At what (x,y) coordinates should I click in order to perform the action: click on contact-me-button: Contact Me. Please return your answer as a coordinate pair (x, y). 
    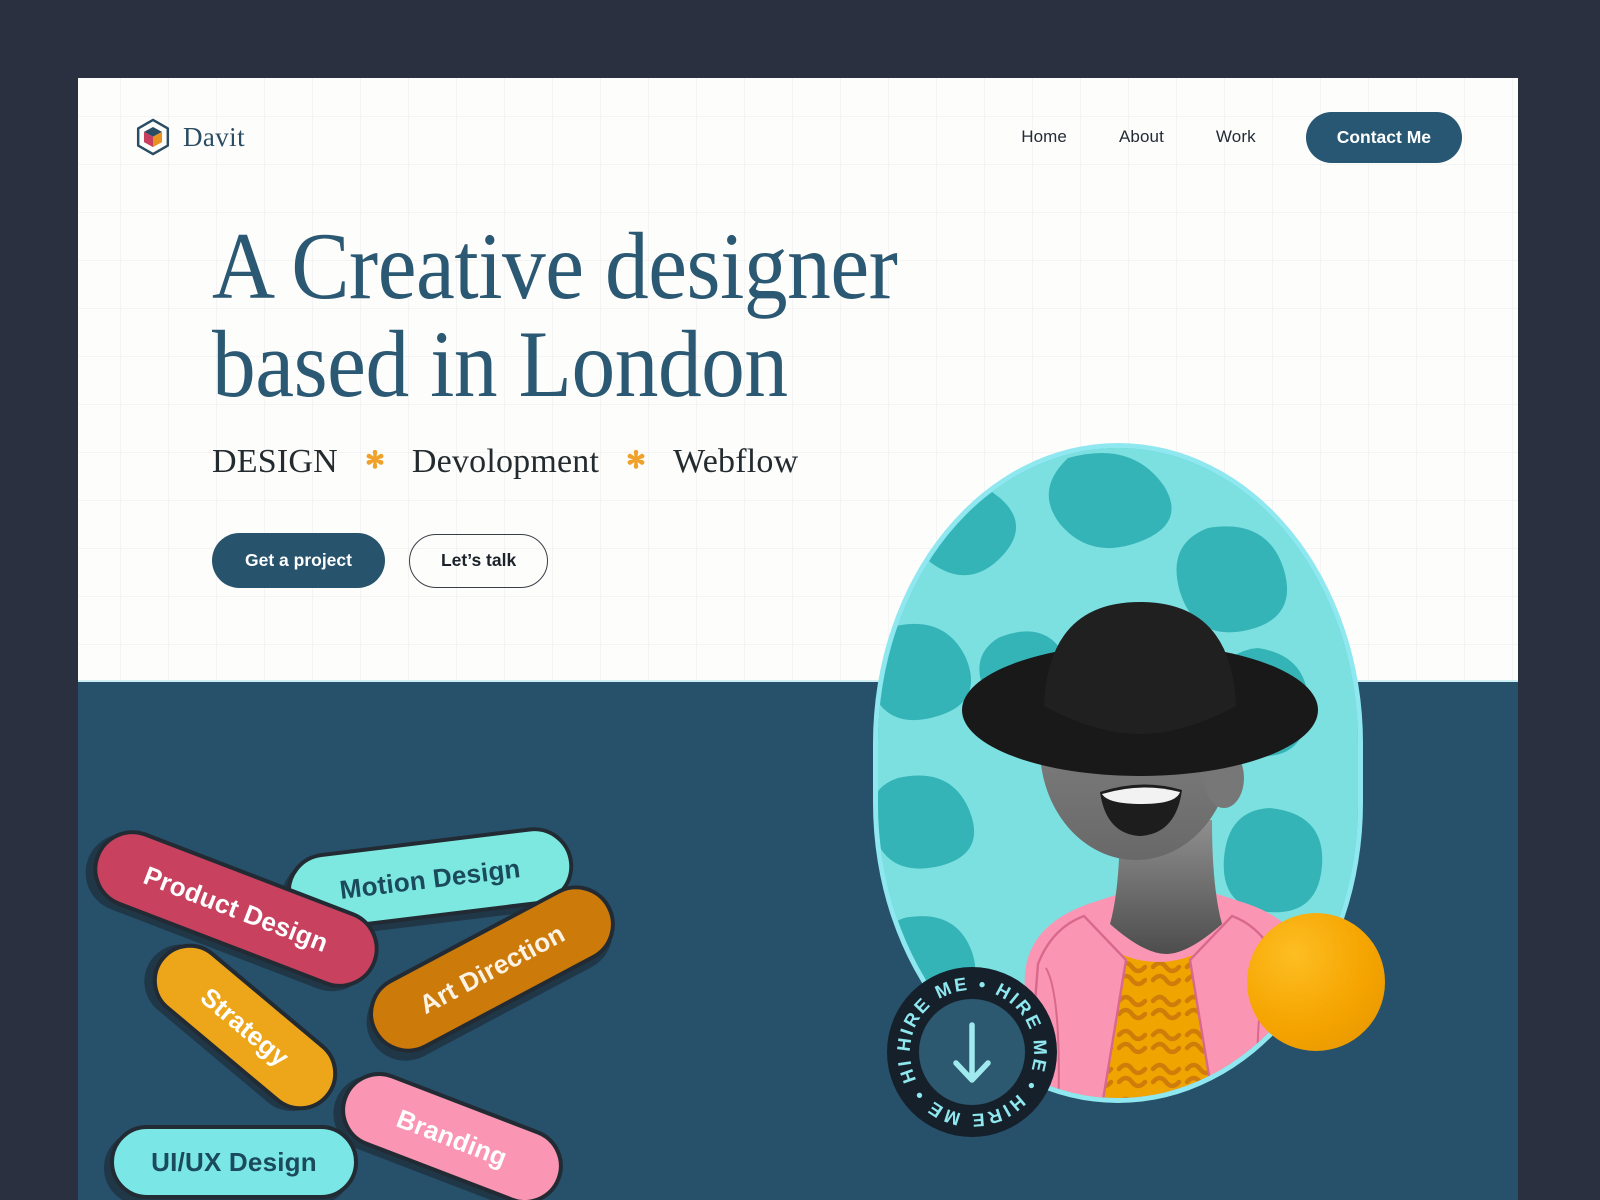
    Looking at the image, I should click on (1383, 137).